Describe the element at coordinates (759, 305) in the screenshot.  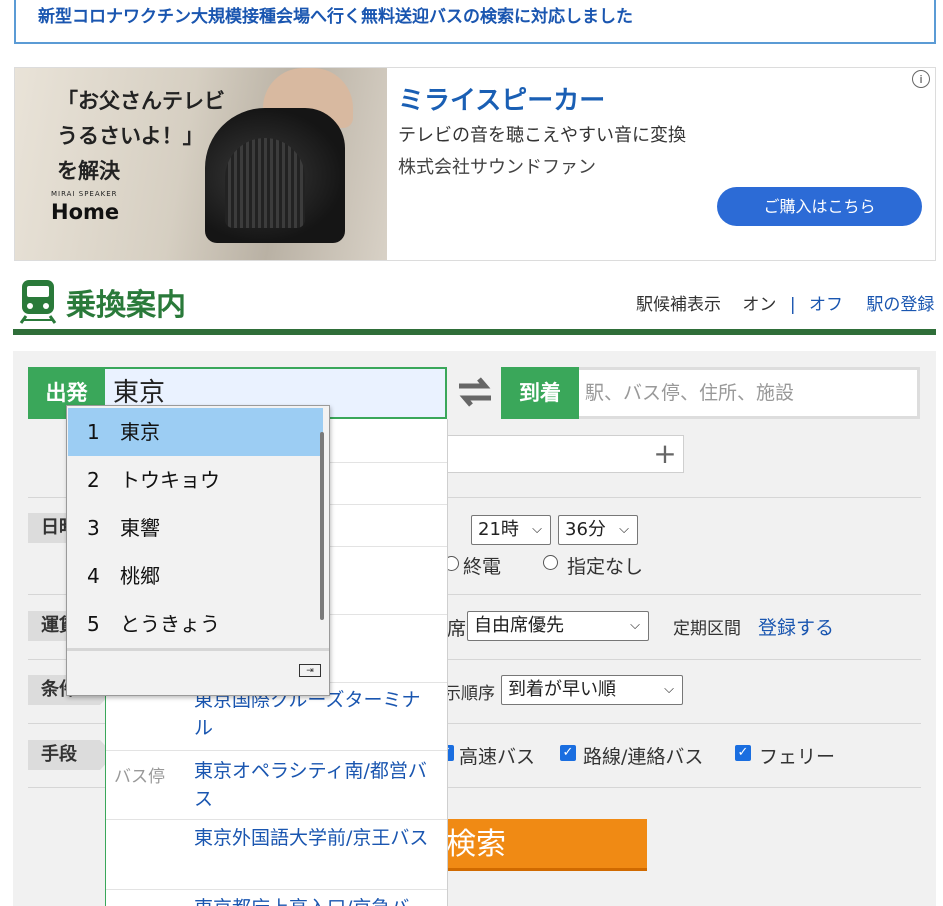
I see `suggest-on: オン` at that location.